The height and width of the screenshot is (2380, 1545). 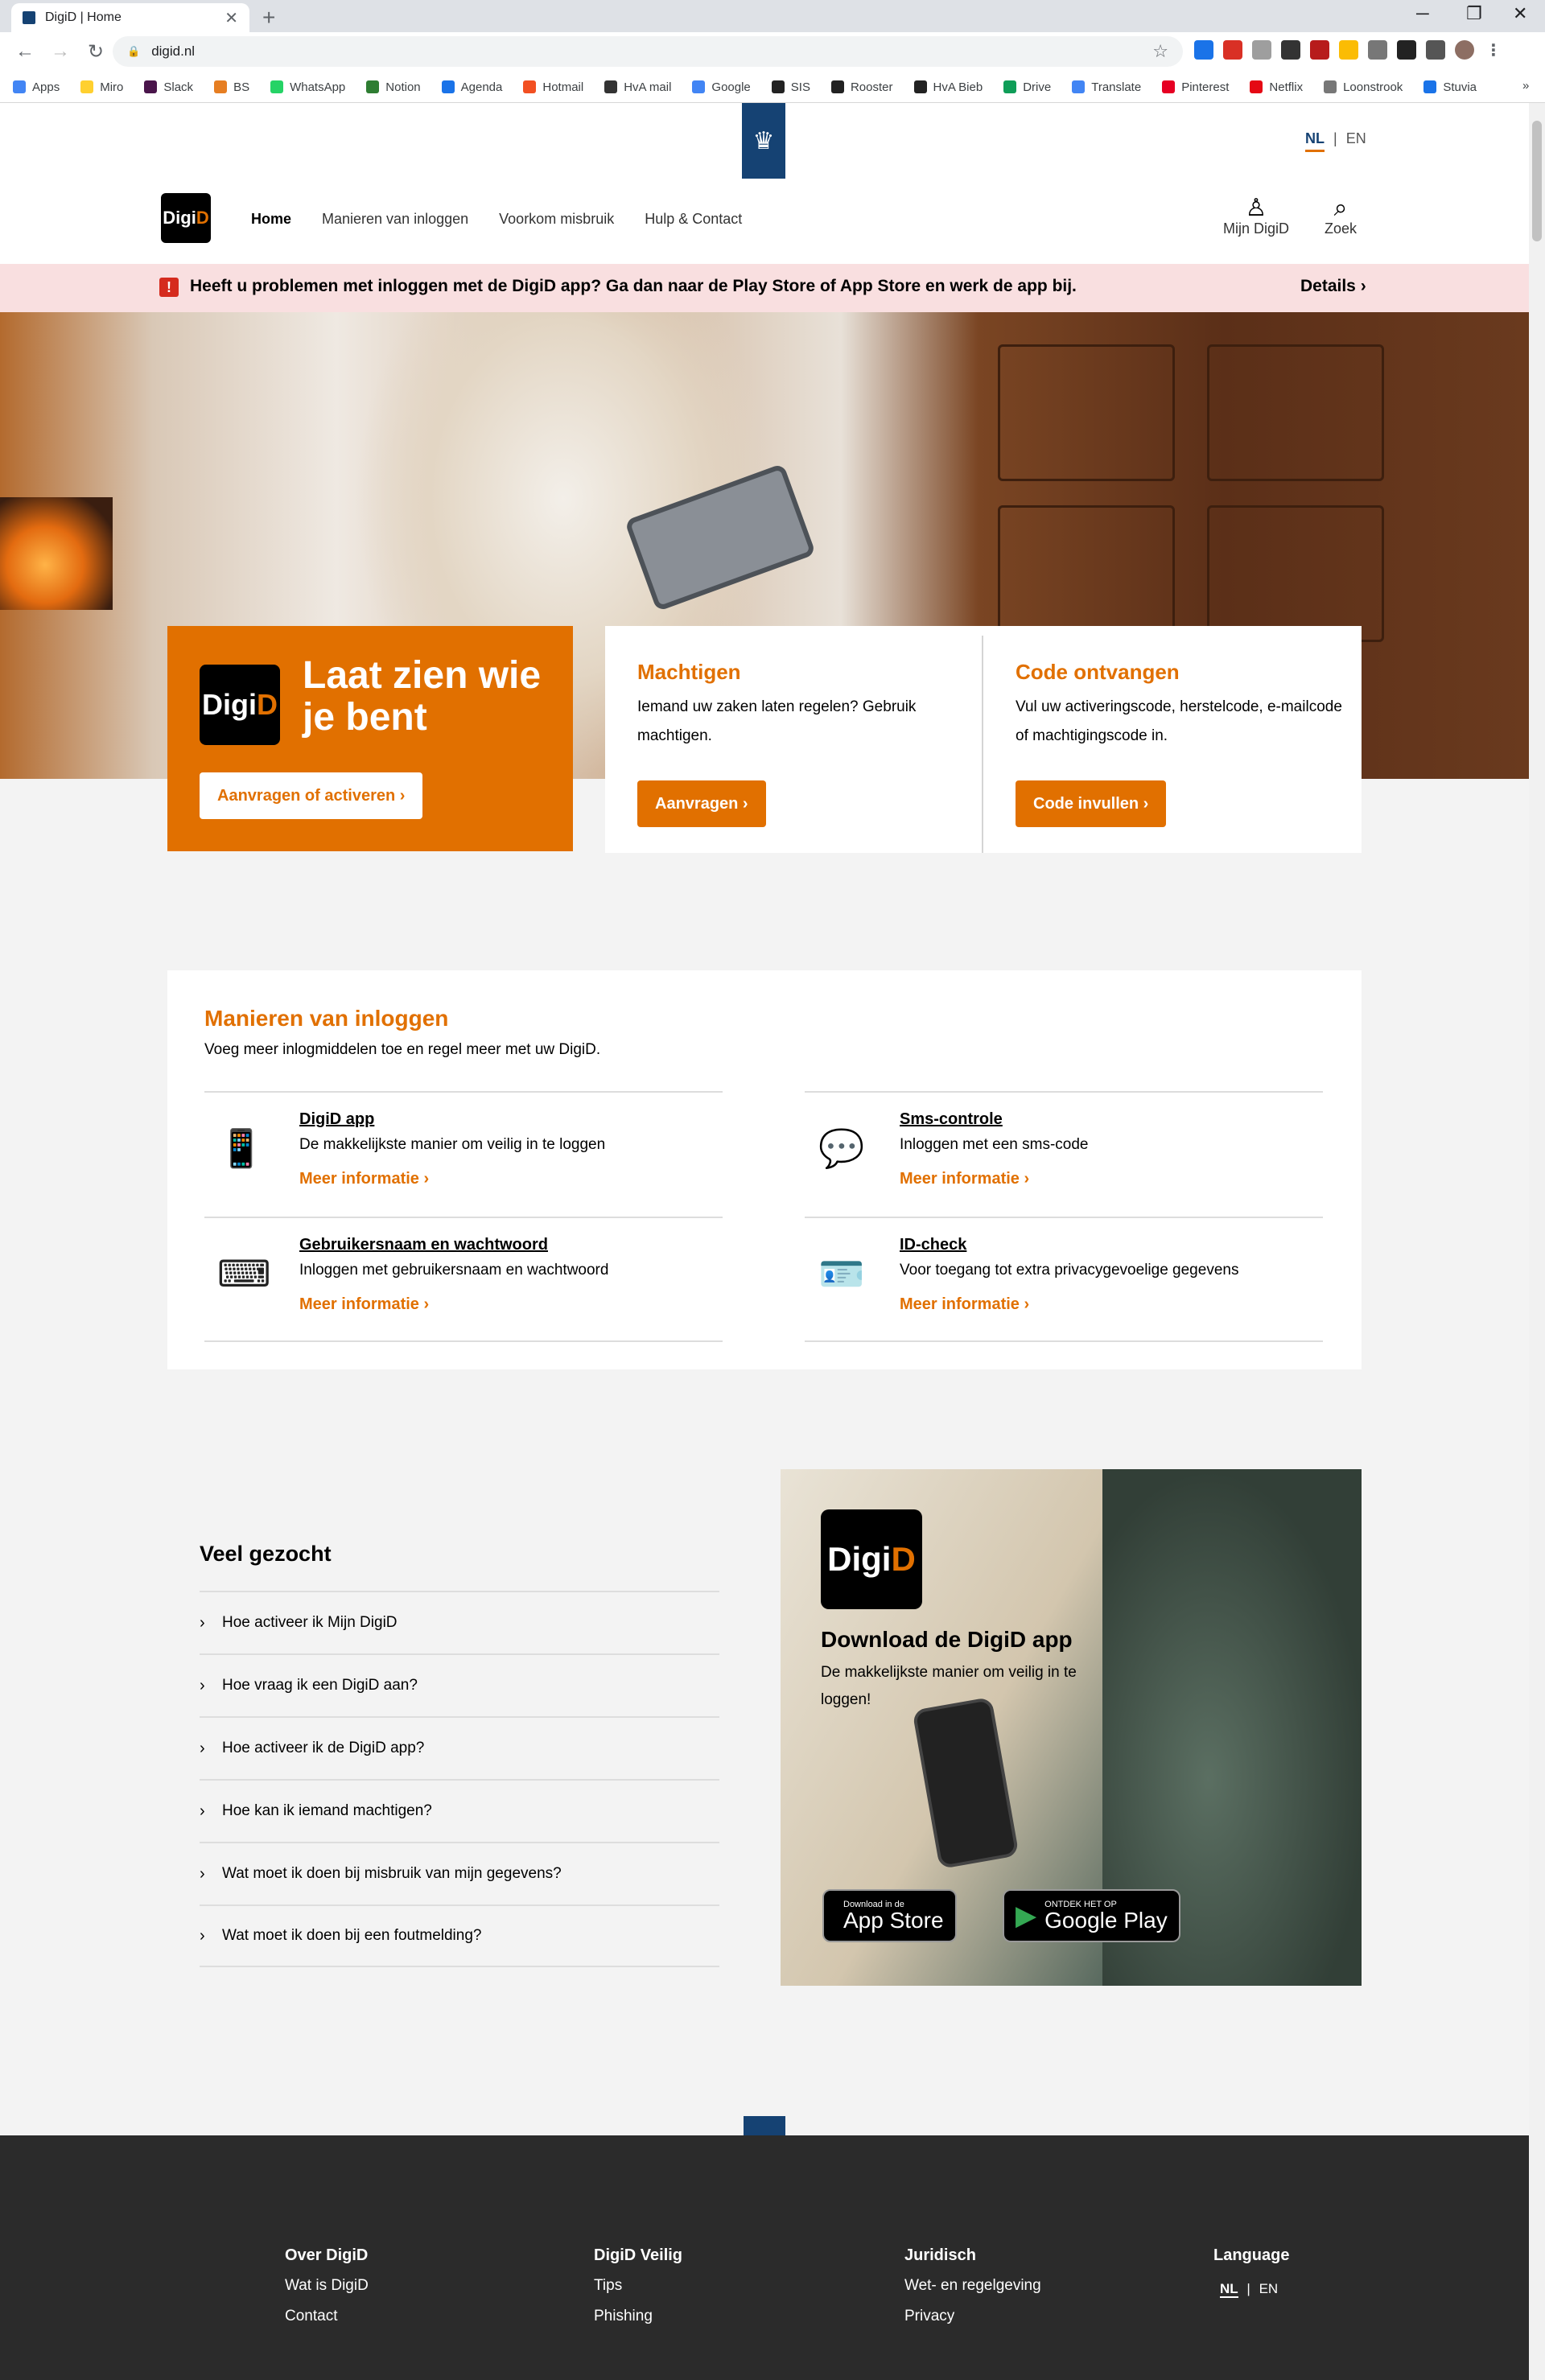 What do you see at coordinates (1319, 50) in the screenshot?
I see `pdf-icon` at bounding box center [1319, 50].